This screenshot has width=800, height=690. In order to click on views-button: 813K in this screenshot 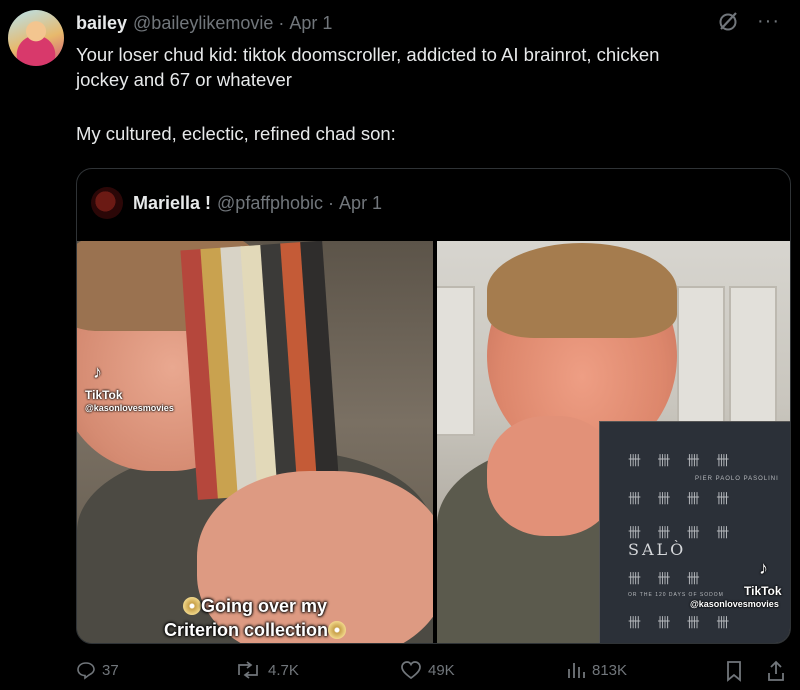, I will do `click(596, 670)`.